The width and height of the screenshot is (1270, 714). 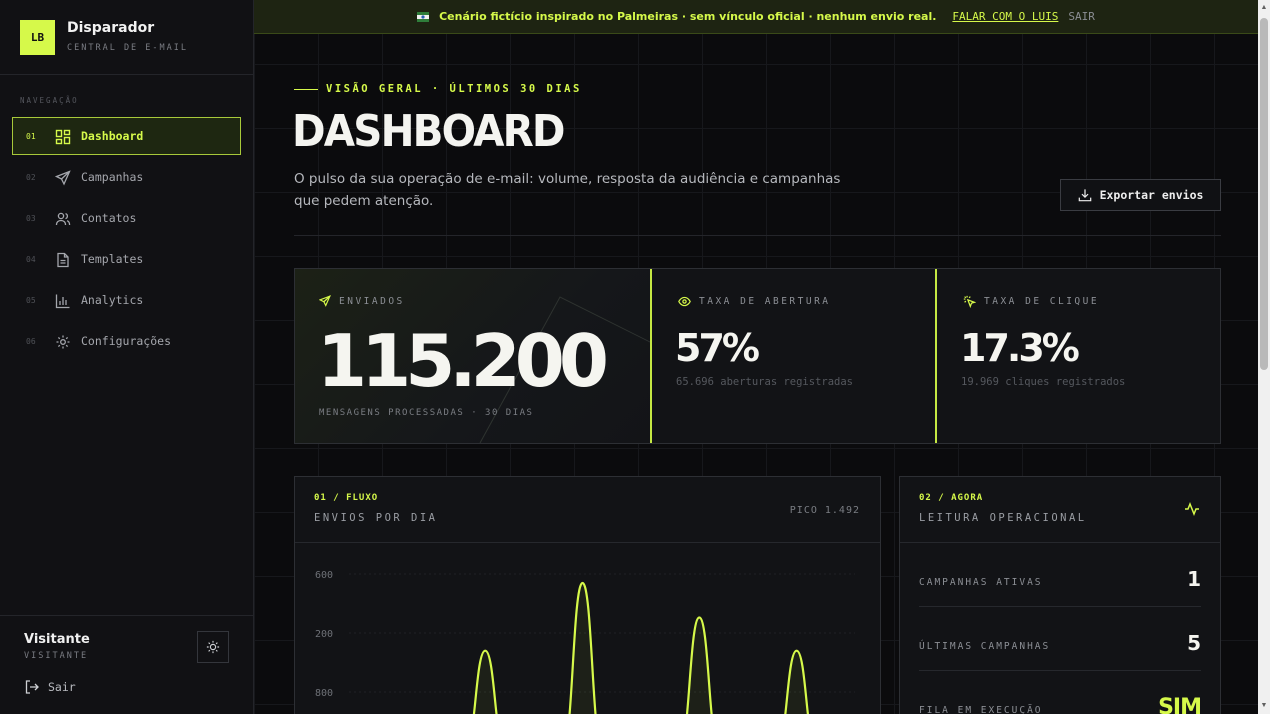 I want to click on stat-label: ENVIADOS, so click(x=362, y=301).